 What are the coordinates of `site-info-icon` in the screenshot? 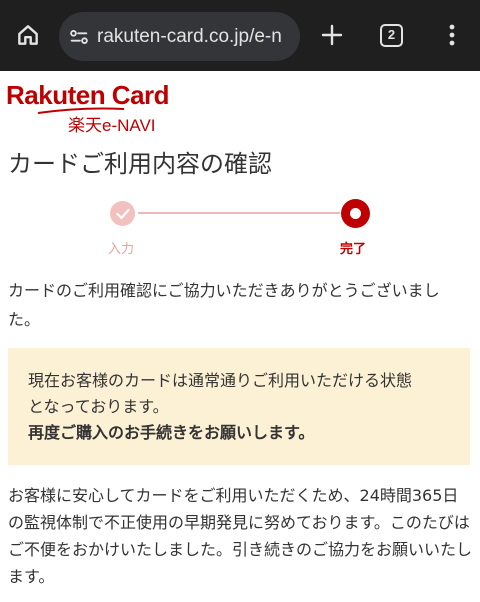 It's located at (79, 37).